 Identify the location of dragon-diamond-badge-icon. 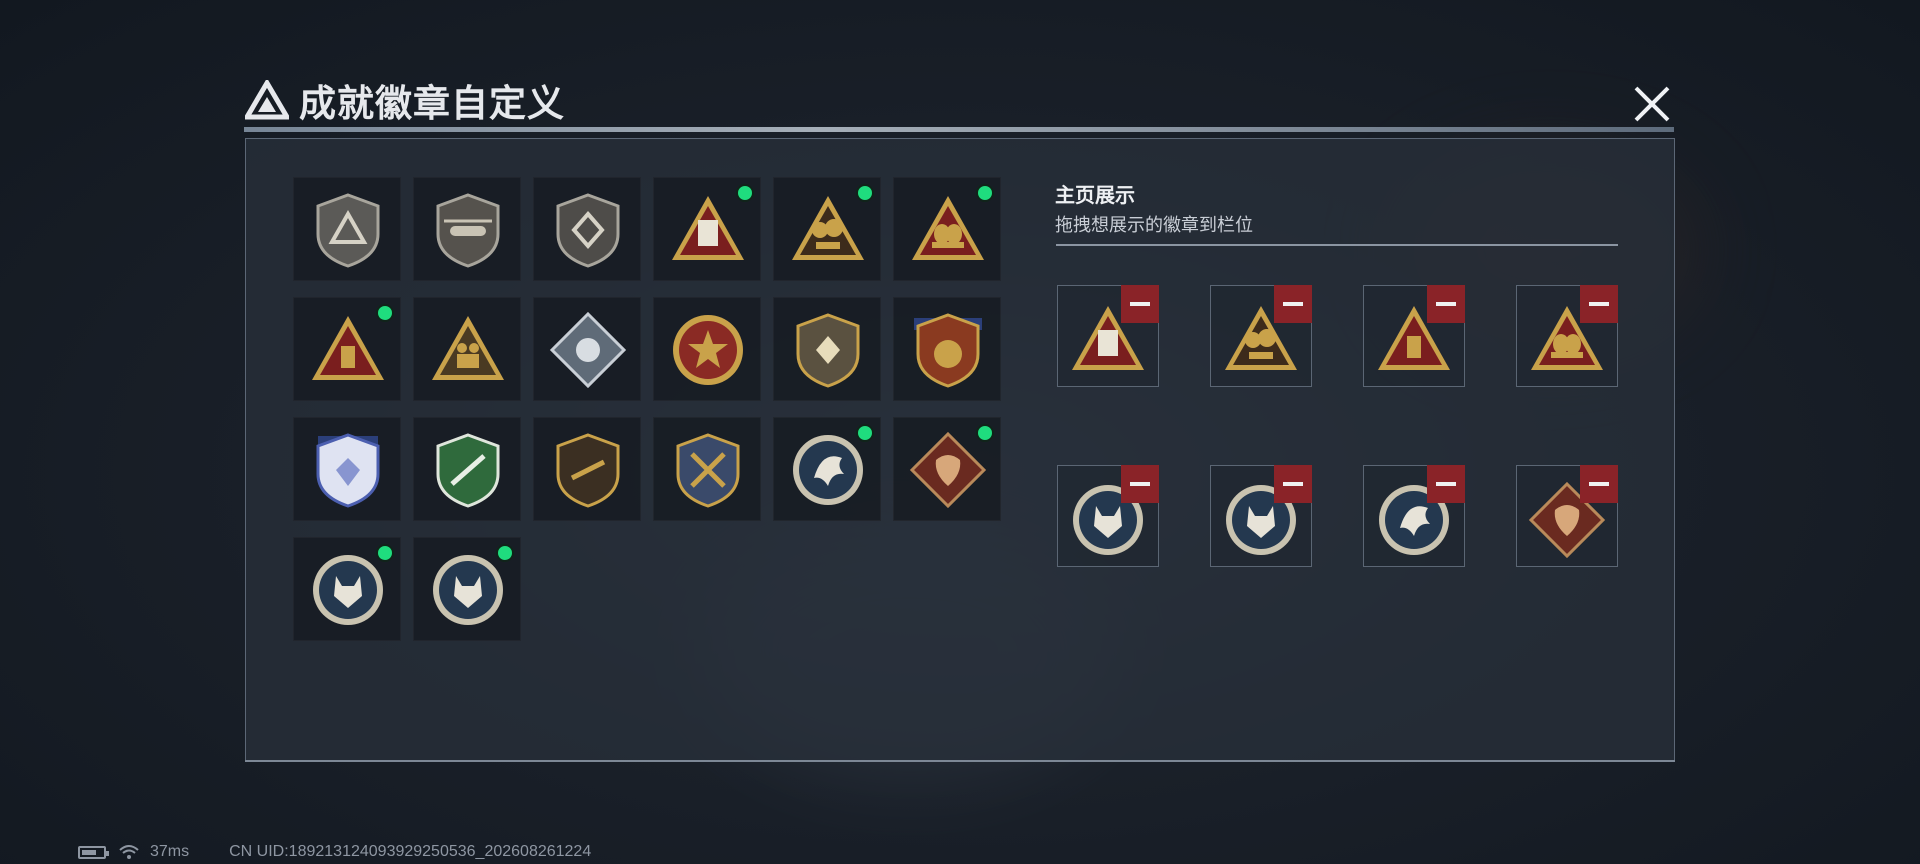
(948, 470).